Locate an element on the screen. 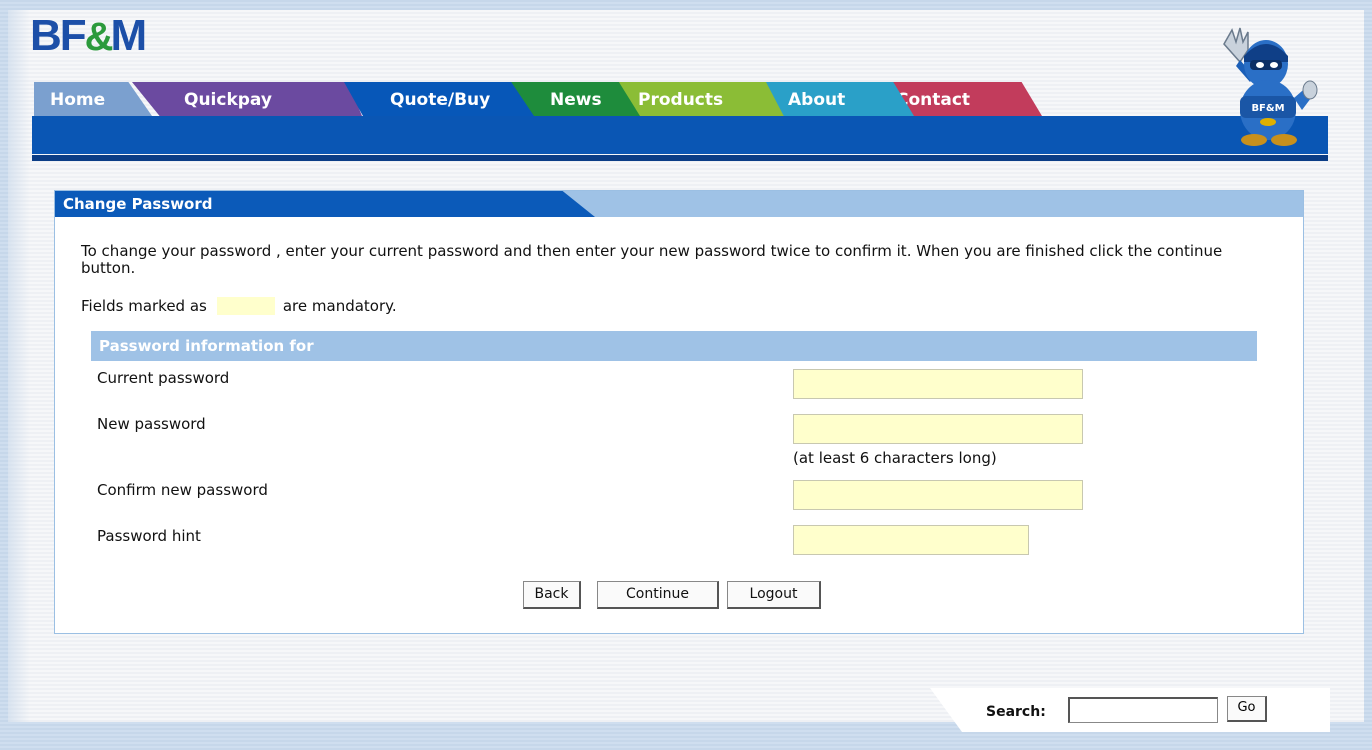  current-password-input is located at coordinates (938, 384).